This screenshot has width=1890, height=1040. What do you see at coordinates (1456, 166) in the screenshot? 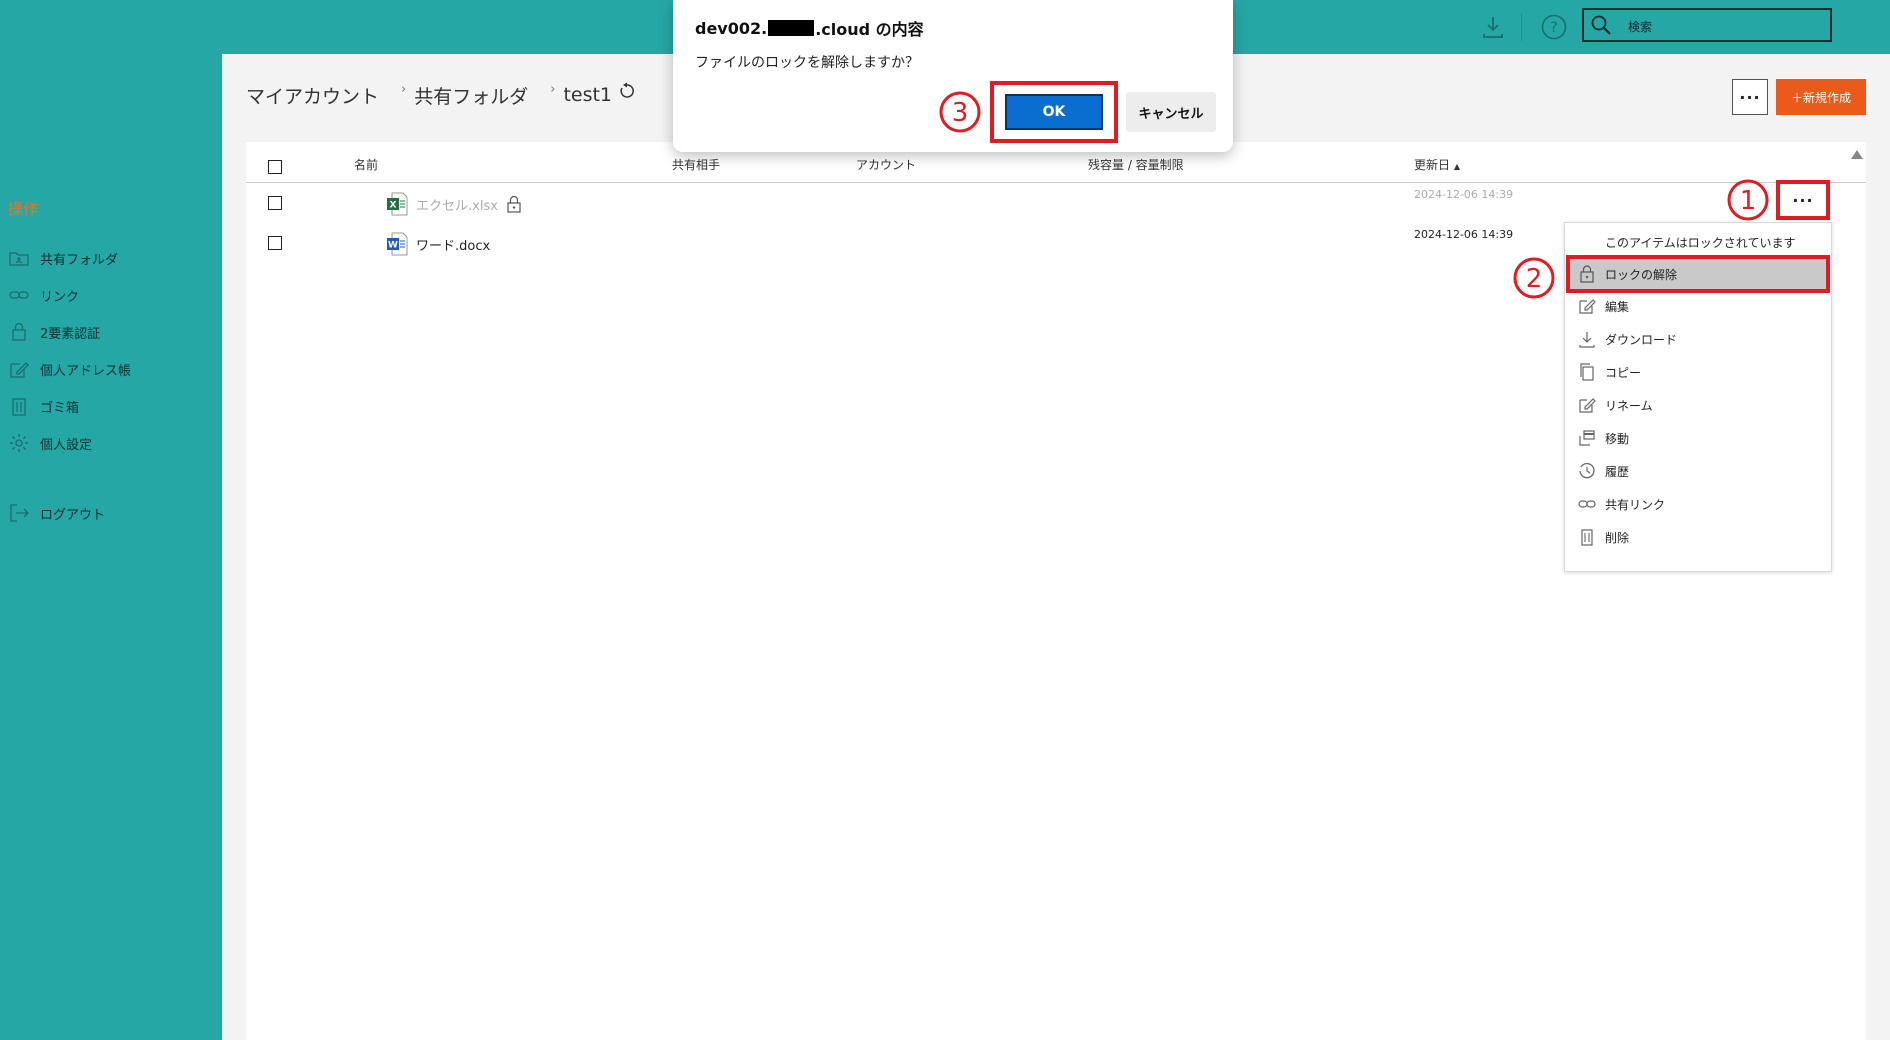
I see `sort-asc-icon: ▲` at bounding box center [1456, 166].